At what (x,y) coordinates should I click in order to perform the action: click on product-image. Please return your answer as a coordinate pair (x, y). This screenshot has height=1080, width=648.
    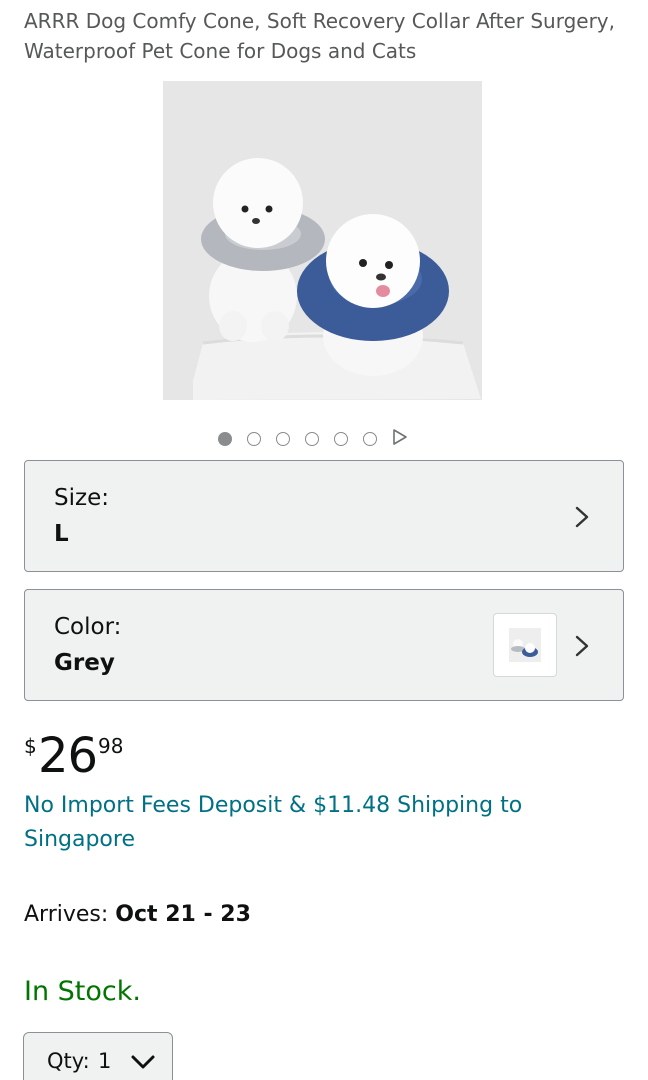
    Looking at the image, I should click on (322, 240).